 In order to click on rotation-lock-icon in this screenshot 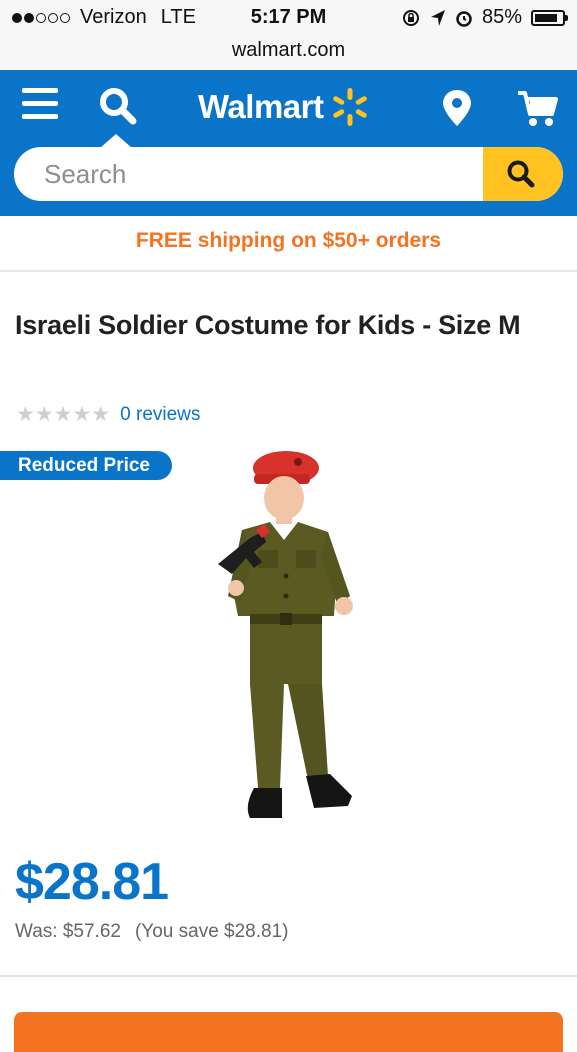, I will do `click(410, 17)`.